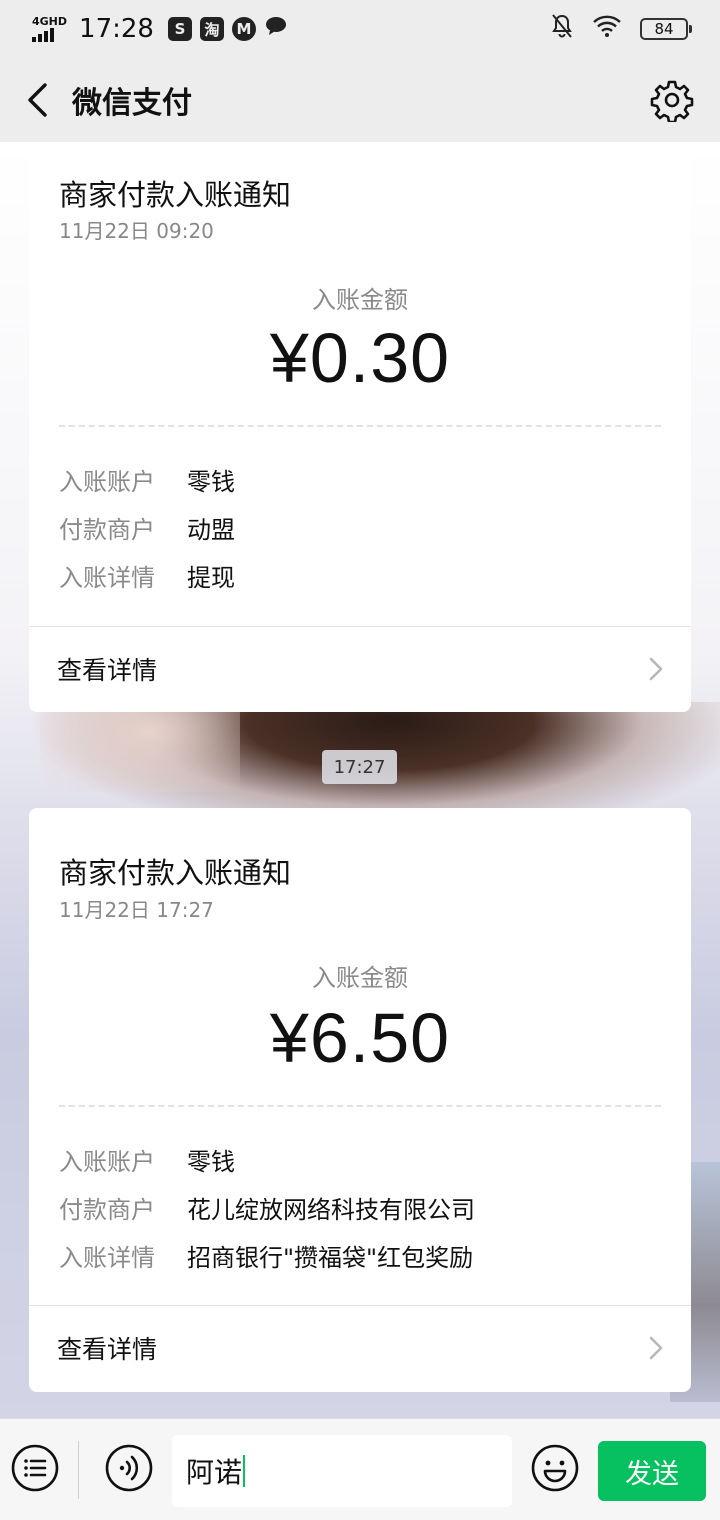 The image size is (720, 1520). Describe the element at coordinates (359, 767) in the screenshot. I see `time-separator: 17:27` at that location.